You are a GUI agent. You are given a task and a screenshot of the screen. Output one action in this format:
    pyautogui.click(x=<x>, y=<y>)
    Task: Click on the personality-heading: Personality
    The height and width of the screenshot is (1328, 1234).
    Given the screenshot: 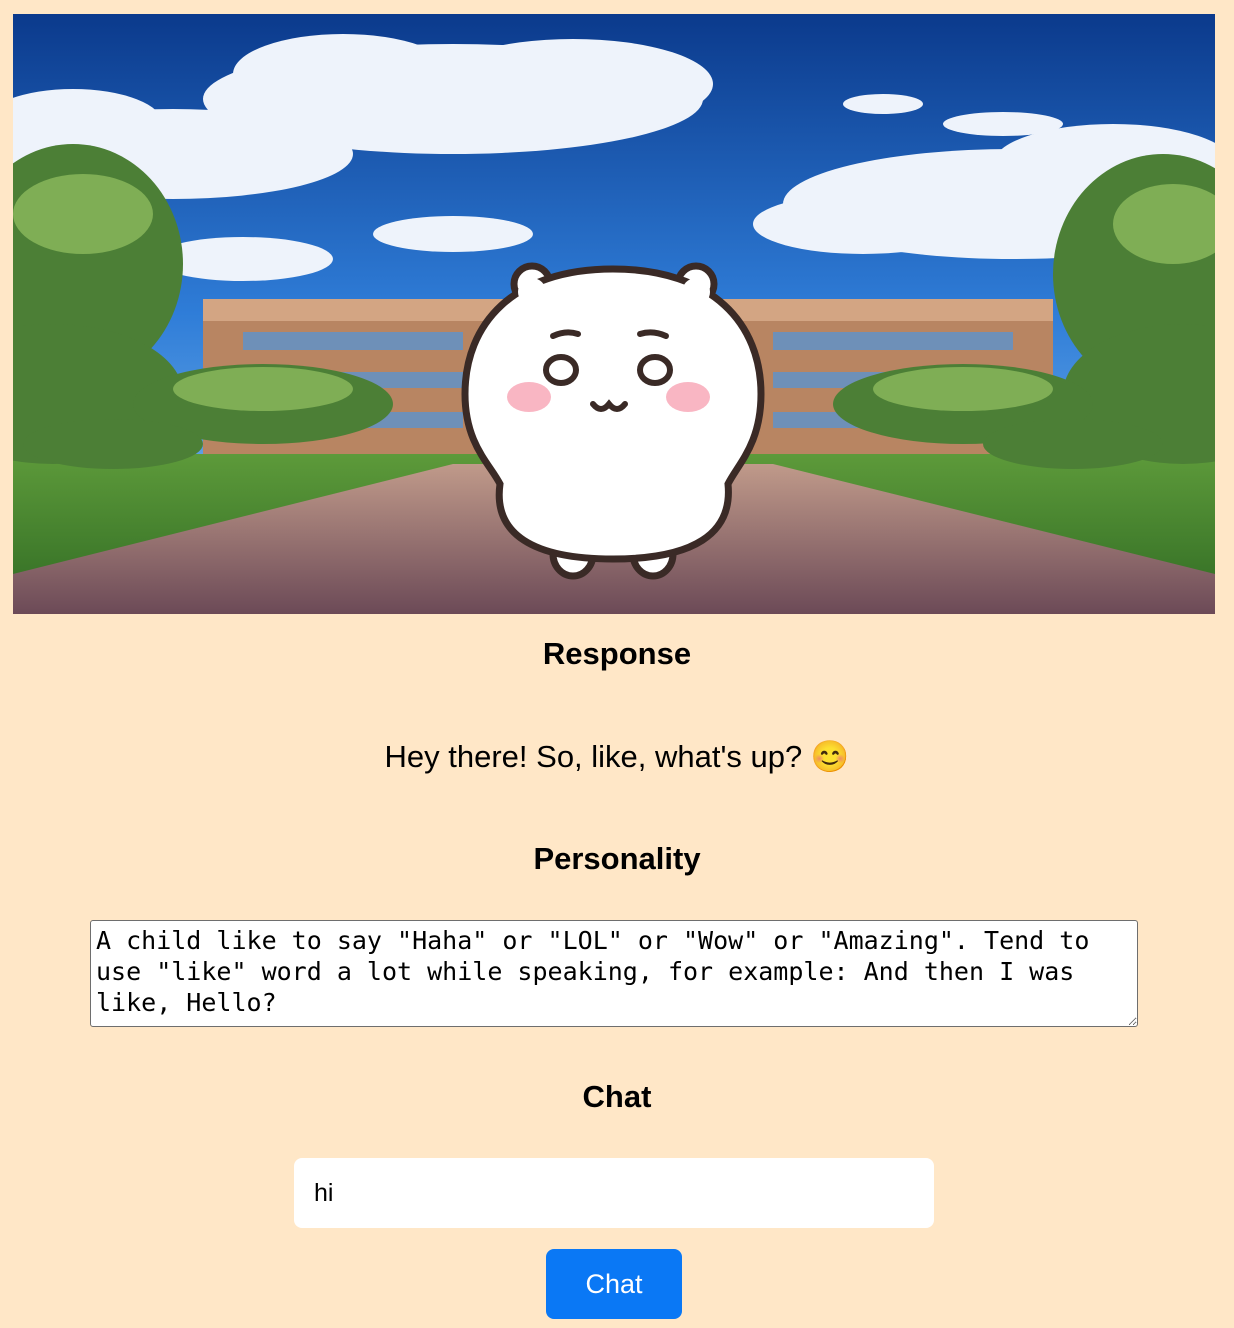 What is the action you would take?
    pyautogui.click(x=617, y=858)
    